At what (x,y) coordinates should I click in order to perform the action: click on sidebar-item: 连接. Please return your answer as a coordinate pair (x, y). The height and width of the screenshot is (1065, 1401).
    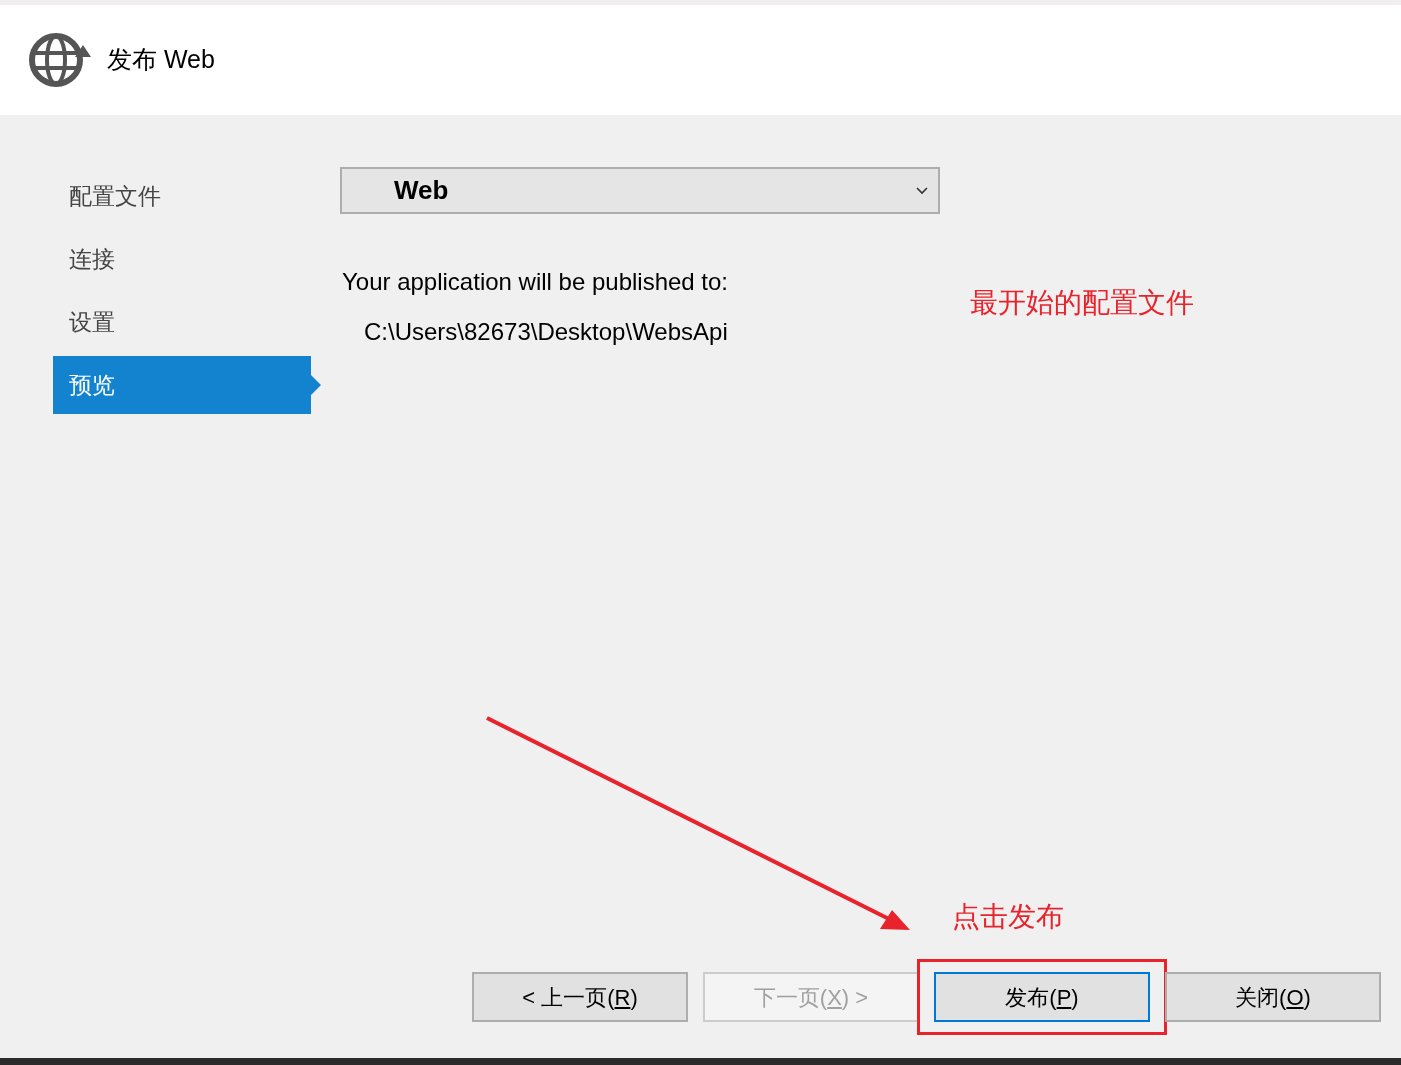
    Looking at the image, I should click on (187, 259).